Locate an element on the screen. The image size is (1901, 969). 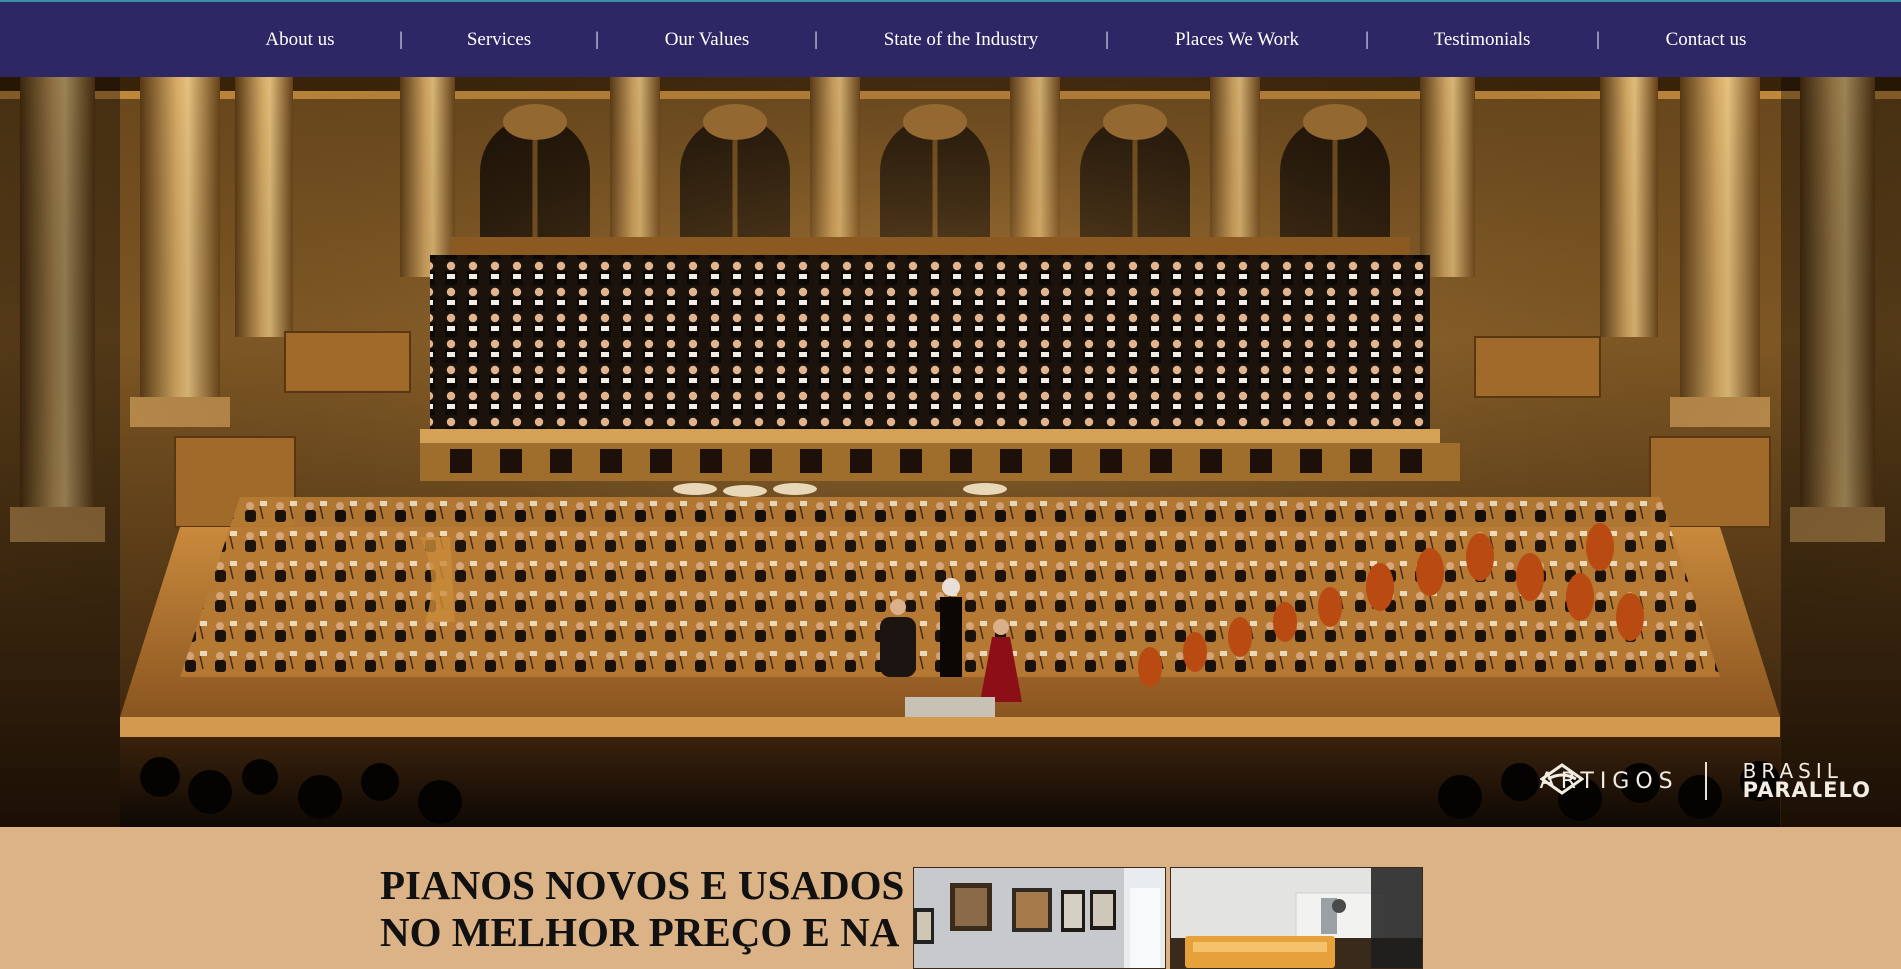
nav-contact-us: Contact us is located at coordinates (1706, 39).